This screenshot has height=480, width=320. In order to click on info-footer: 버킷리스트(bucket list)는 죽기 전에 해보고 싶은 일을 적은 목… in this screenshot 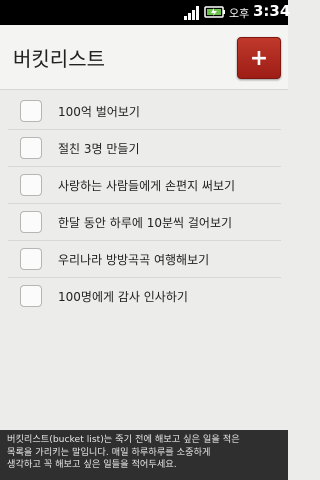, I will do `click(144, 455)`.